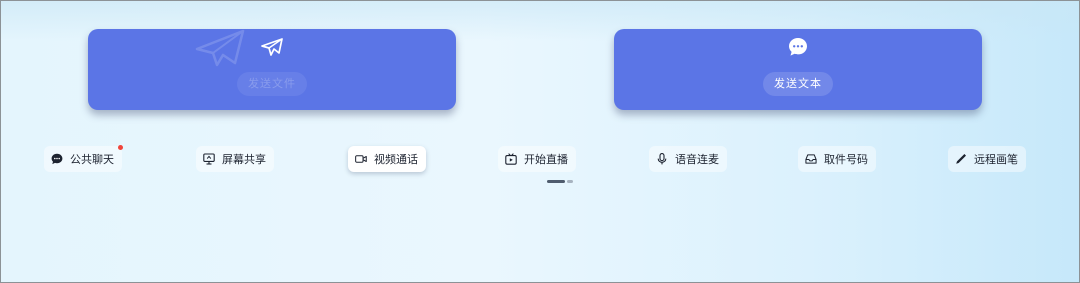 This screenshot has width=1080, height=283. I want to click on page-dot-active, so click(556, 181).